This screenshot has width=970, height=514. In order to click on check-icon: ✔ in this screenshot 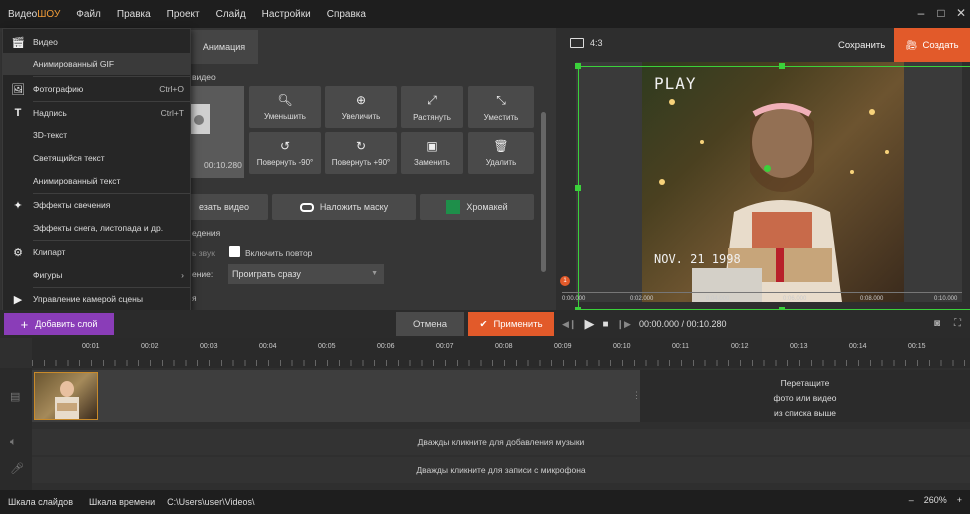, I will do `click(483, 324)`.